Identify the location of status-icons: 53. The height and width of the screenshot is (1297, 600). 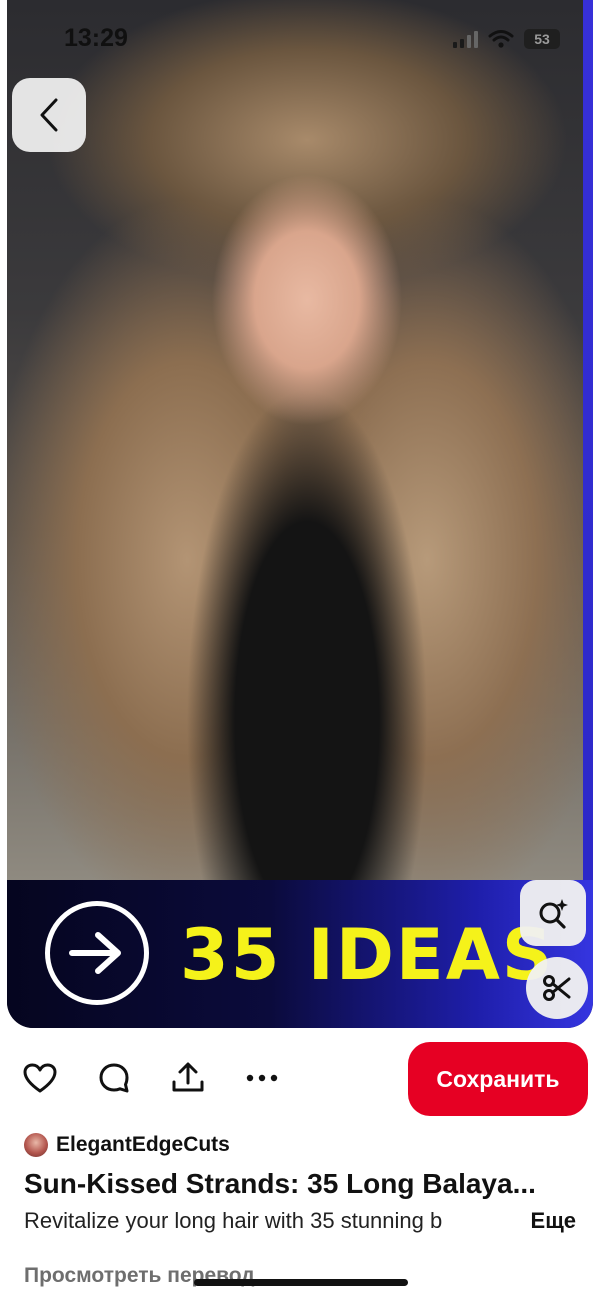
(506, 39).